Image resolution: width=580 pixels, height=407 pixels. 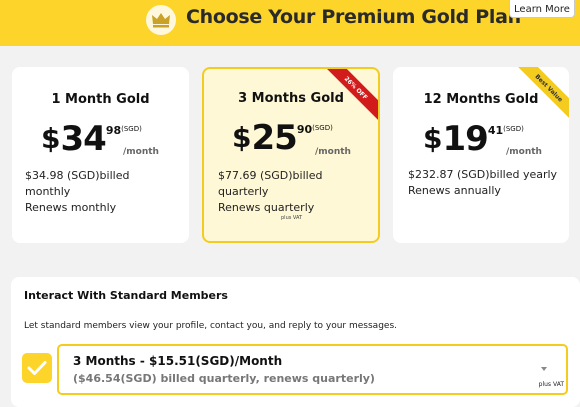 I want to click on plan-title: 3 Months Gold, so click(x=291, y=98).